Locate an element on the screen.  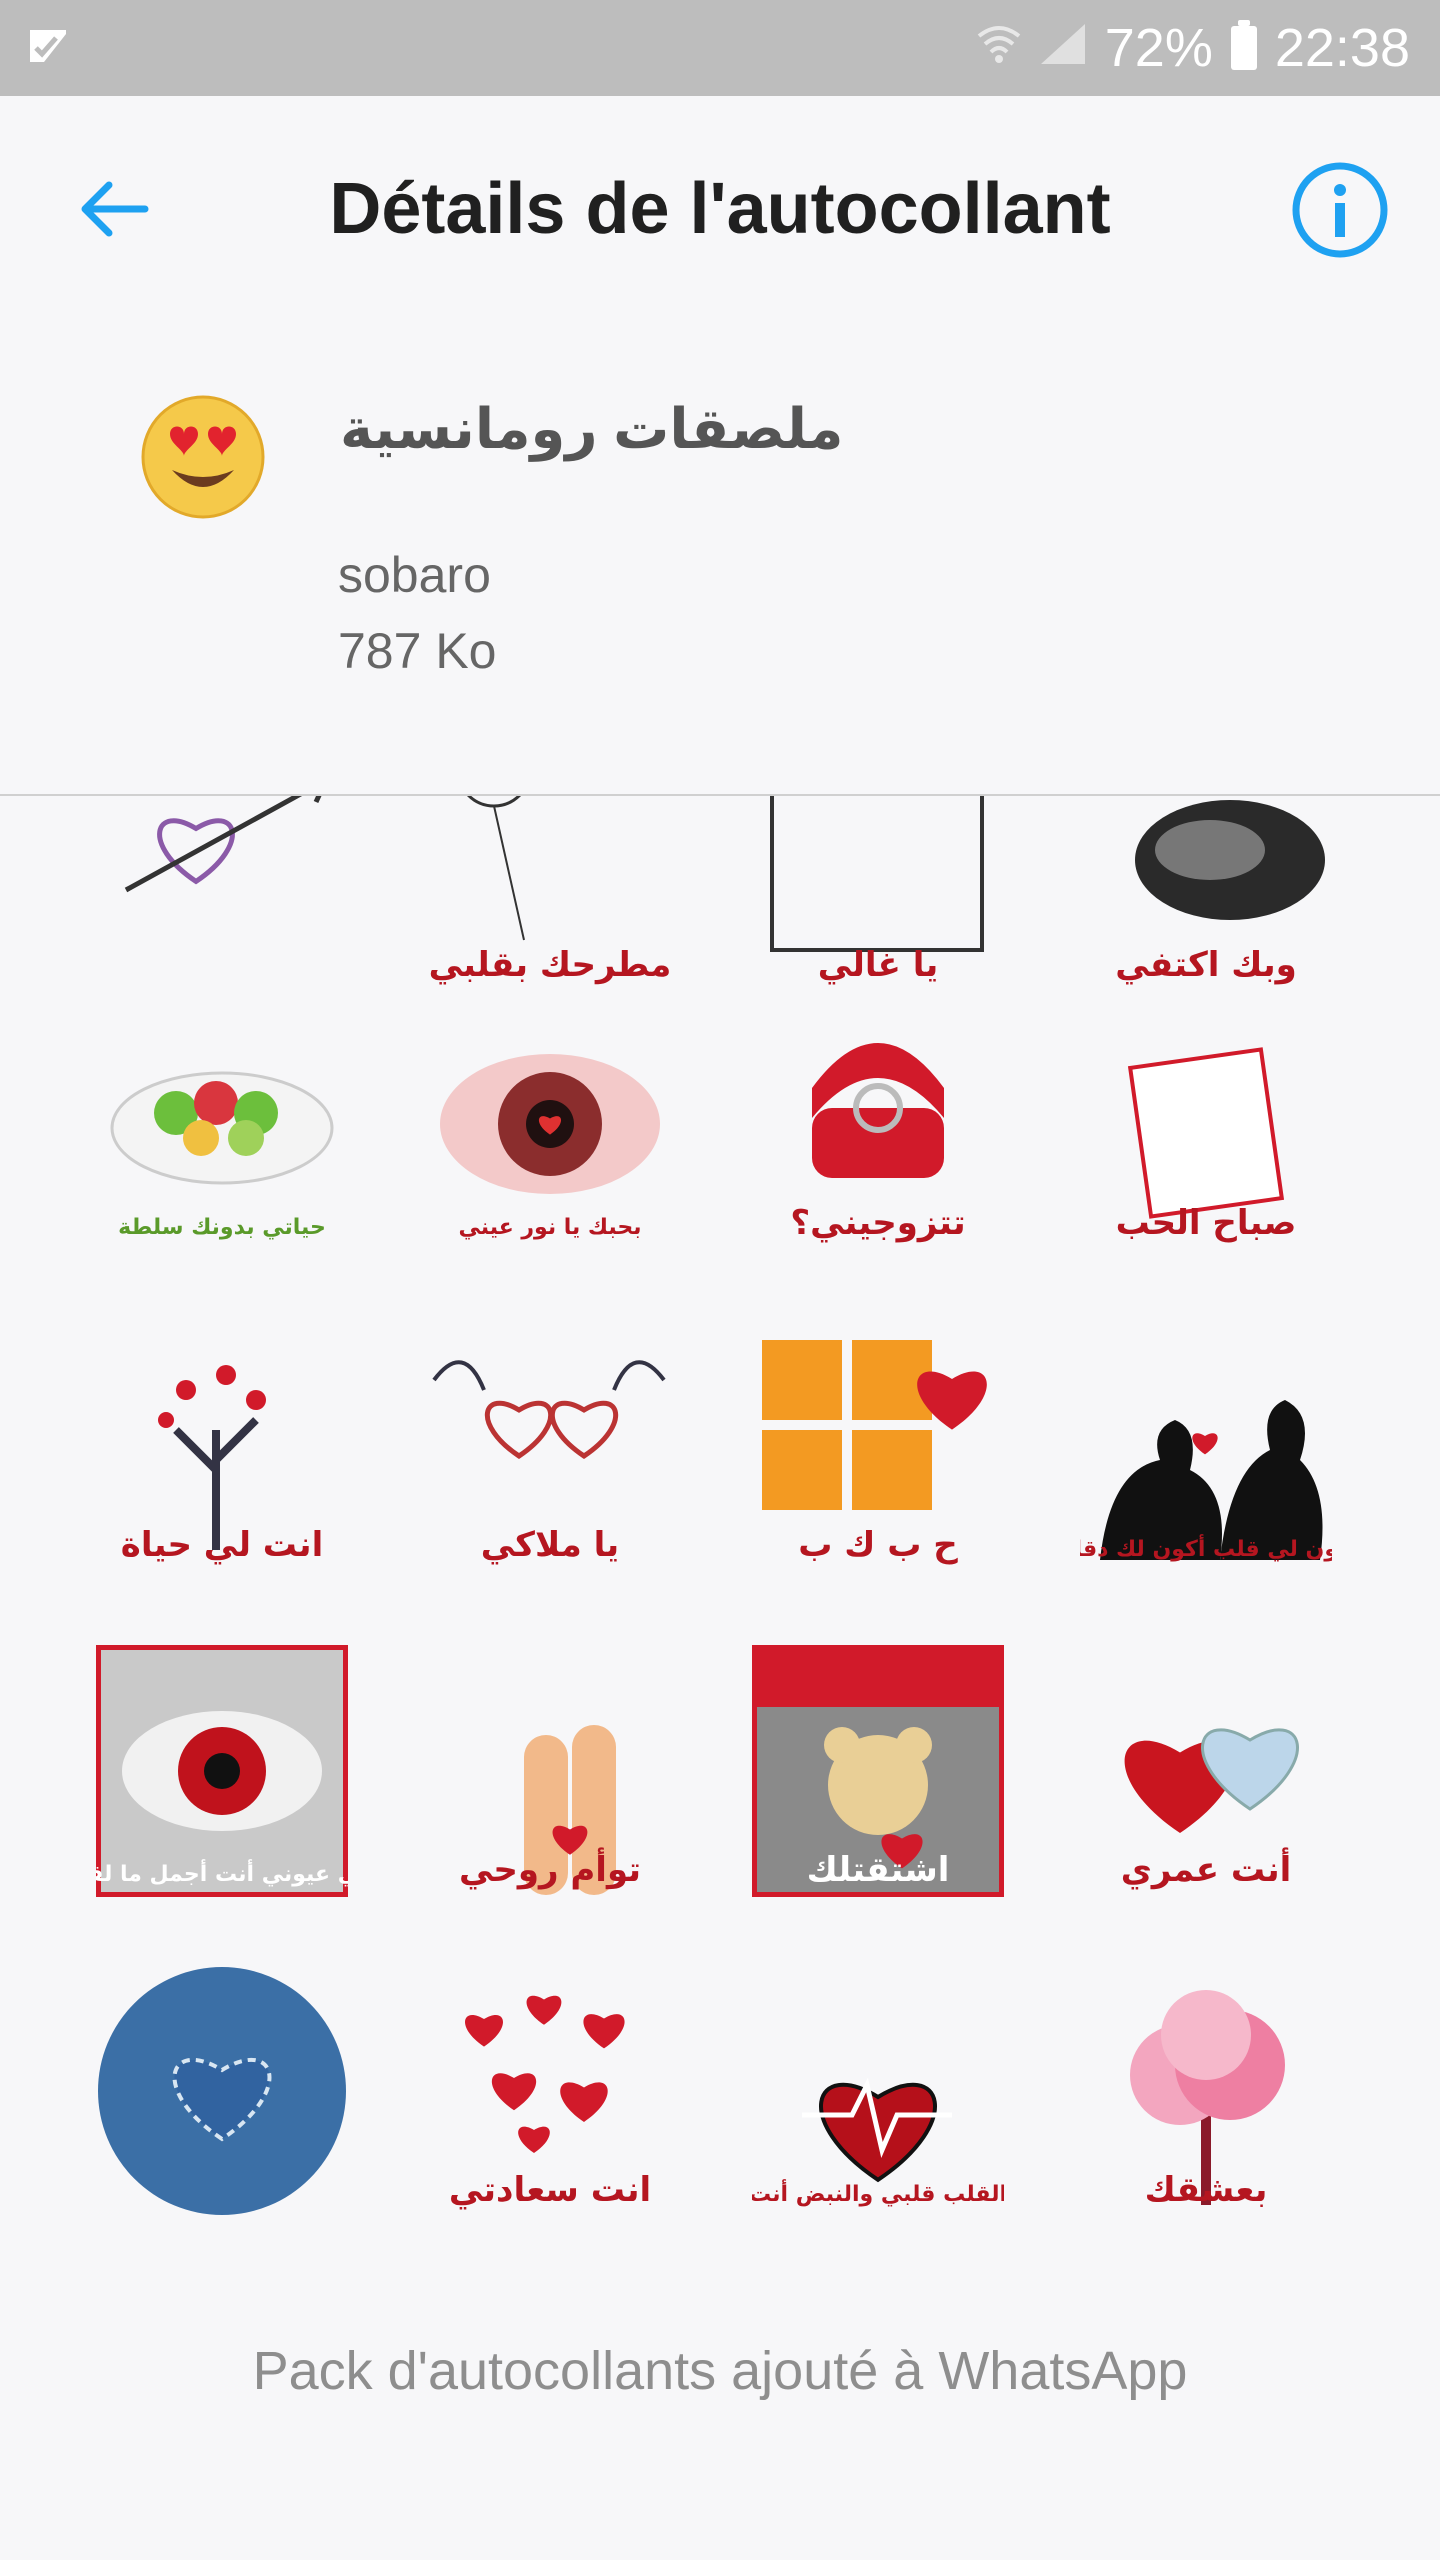
battery-percent: 72% is located at coordinates (1158, 48).